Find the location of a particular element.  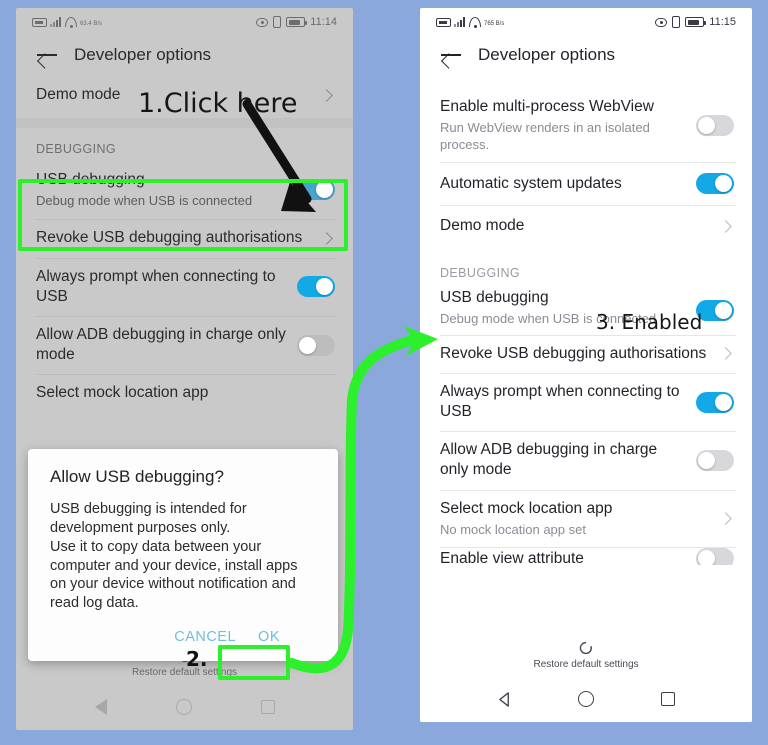

multiprocess-webview-toggle is located at coordinates (715, 125).